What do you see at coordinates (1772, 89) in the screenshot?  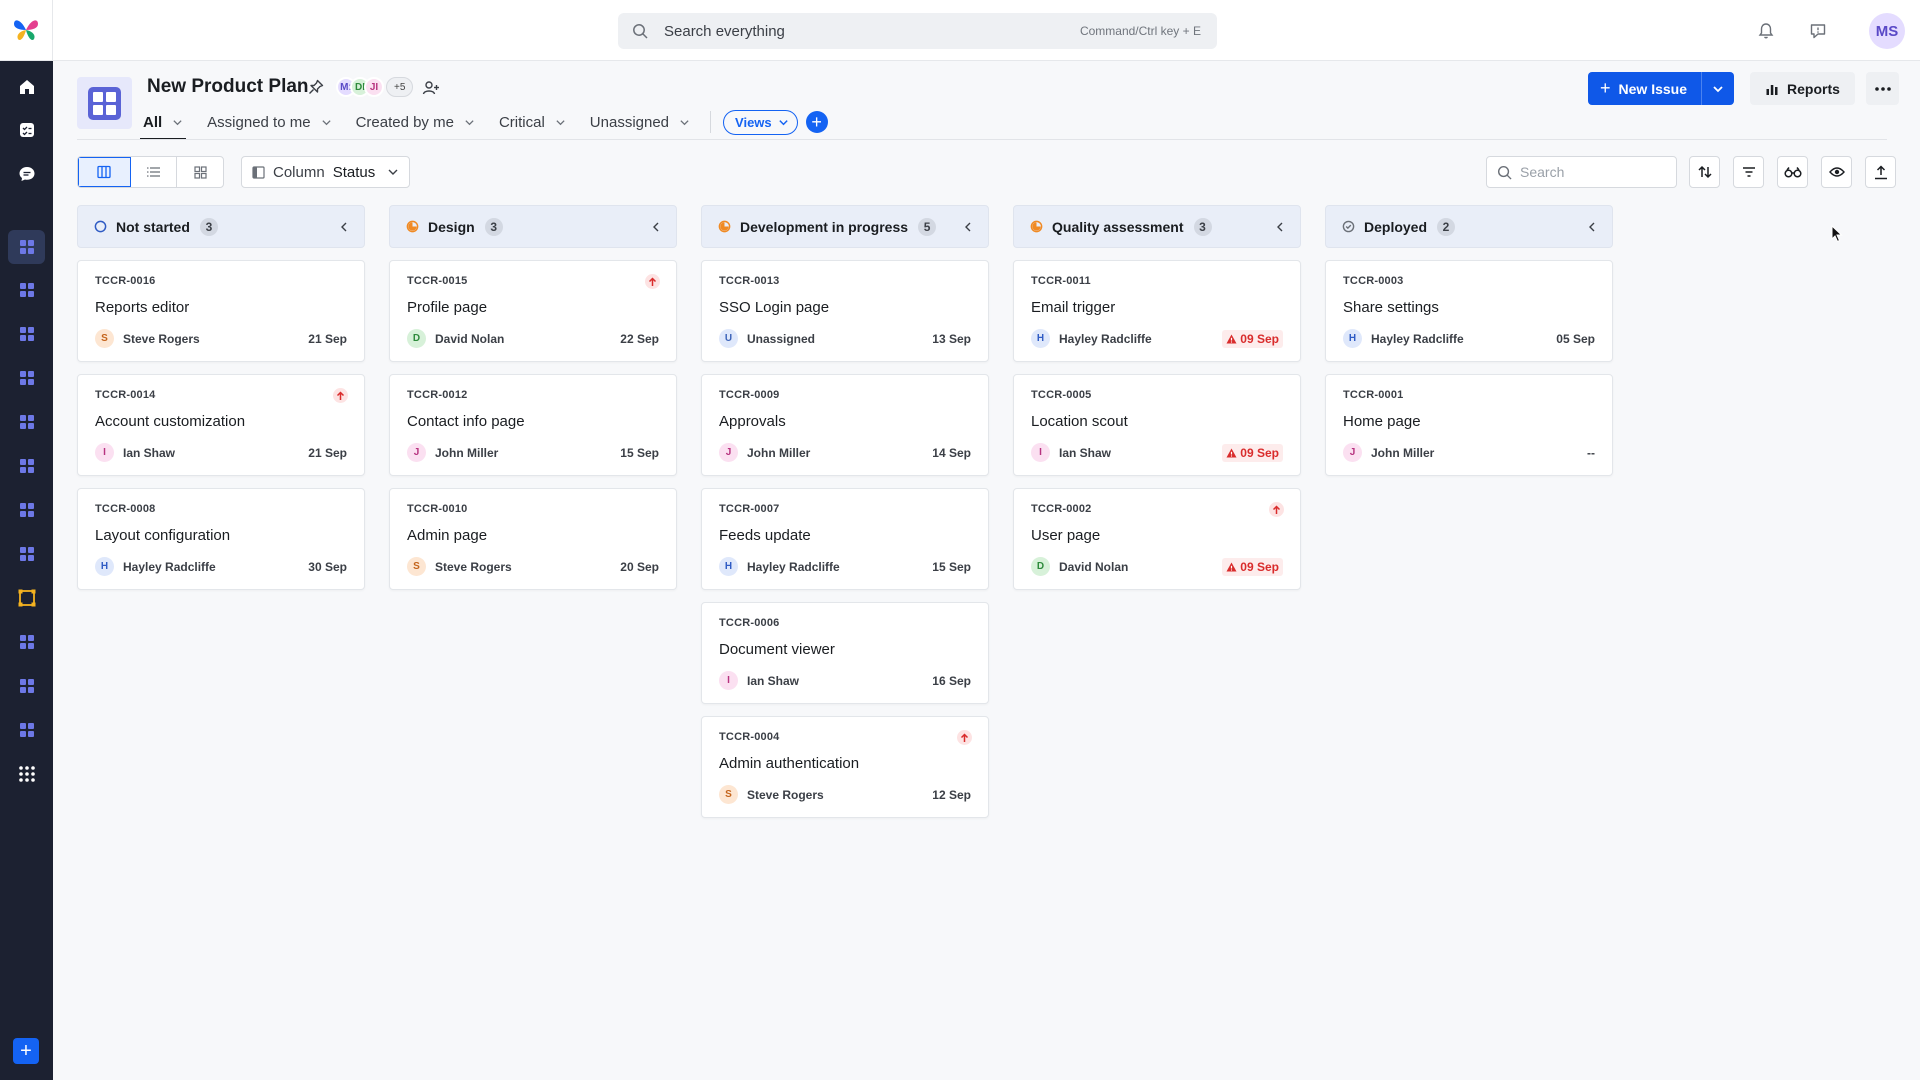 I see `bar-chart-icon` at bounding box center [1772, 89].